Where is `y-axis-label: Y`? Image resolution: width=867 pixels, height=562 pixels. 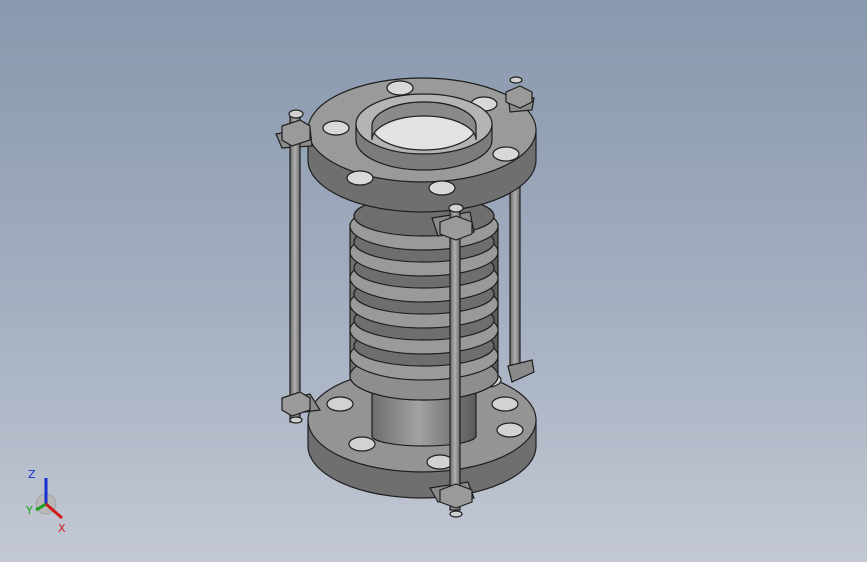
y-axis-label: Y is located at coordinates (29, 510).